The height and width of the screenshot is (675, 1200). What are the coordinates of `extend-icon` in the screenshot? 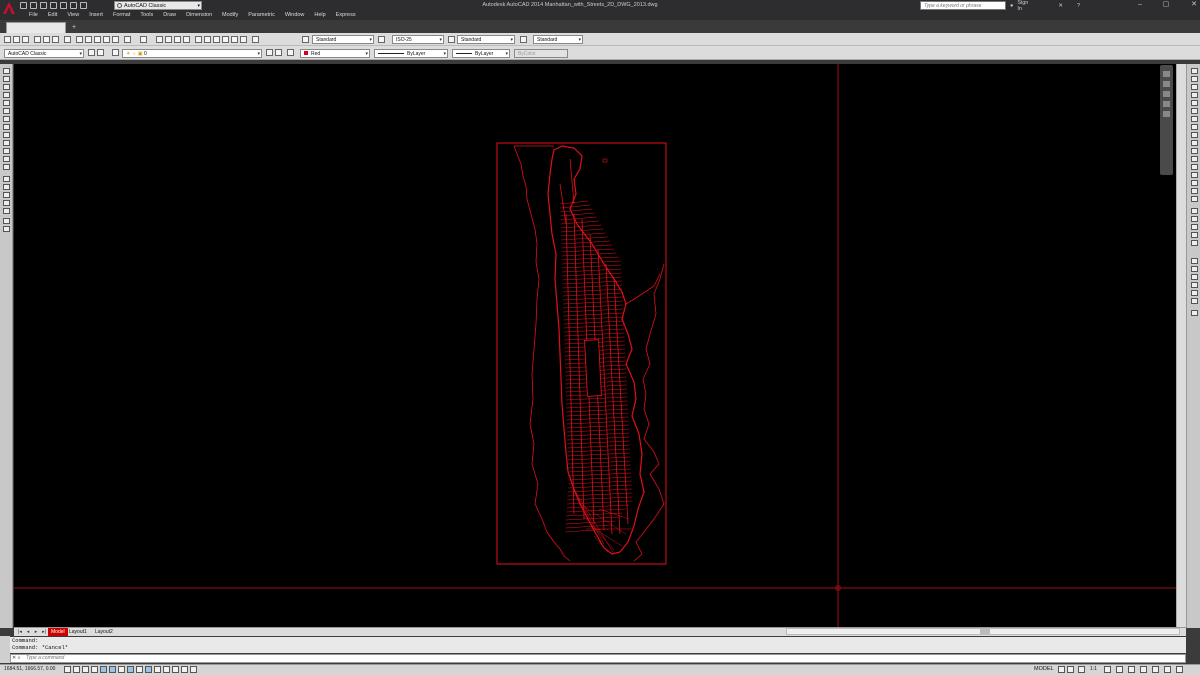 It's located at (1194, 151).